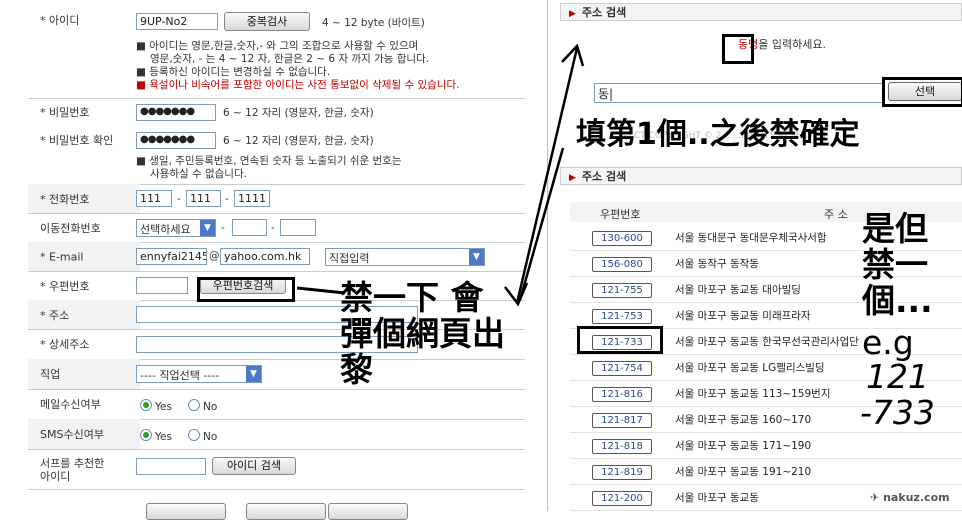  Describe the element at coordinates (718, 134) in the screenshot. I see `annotation-fill-first: 填第1個..之後禁確定` at that location.